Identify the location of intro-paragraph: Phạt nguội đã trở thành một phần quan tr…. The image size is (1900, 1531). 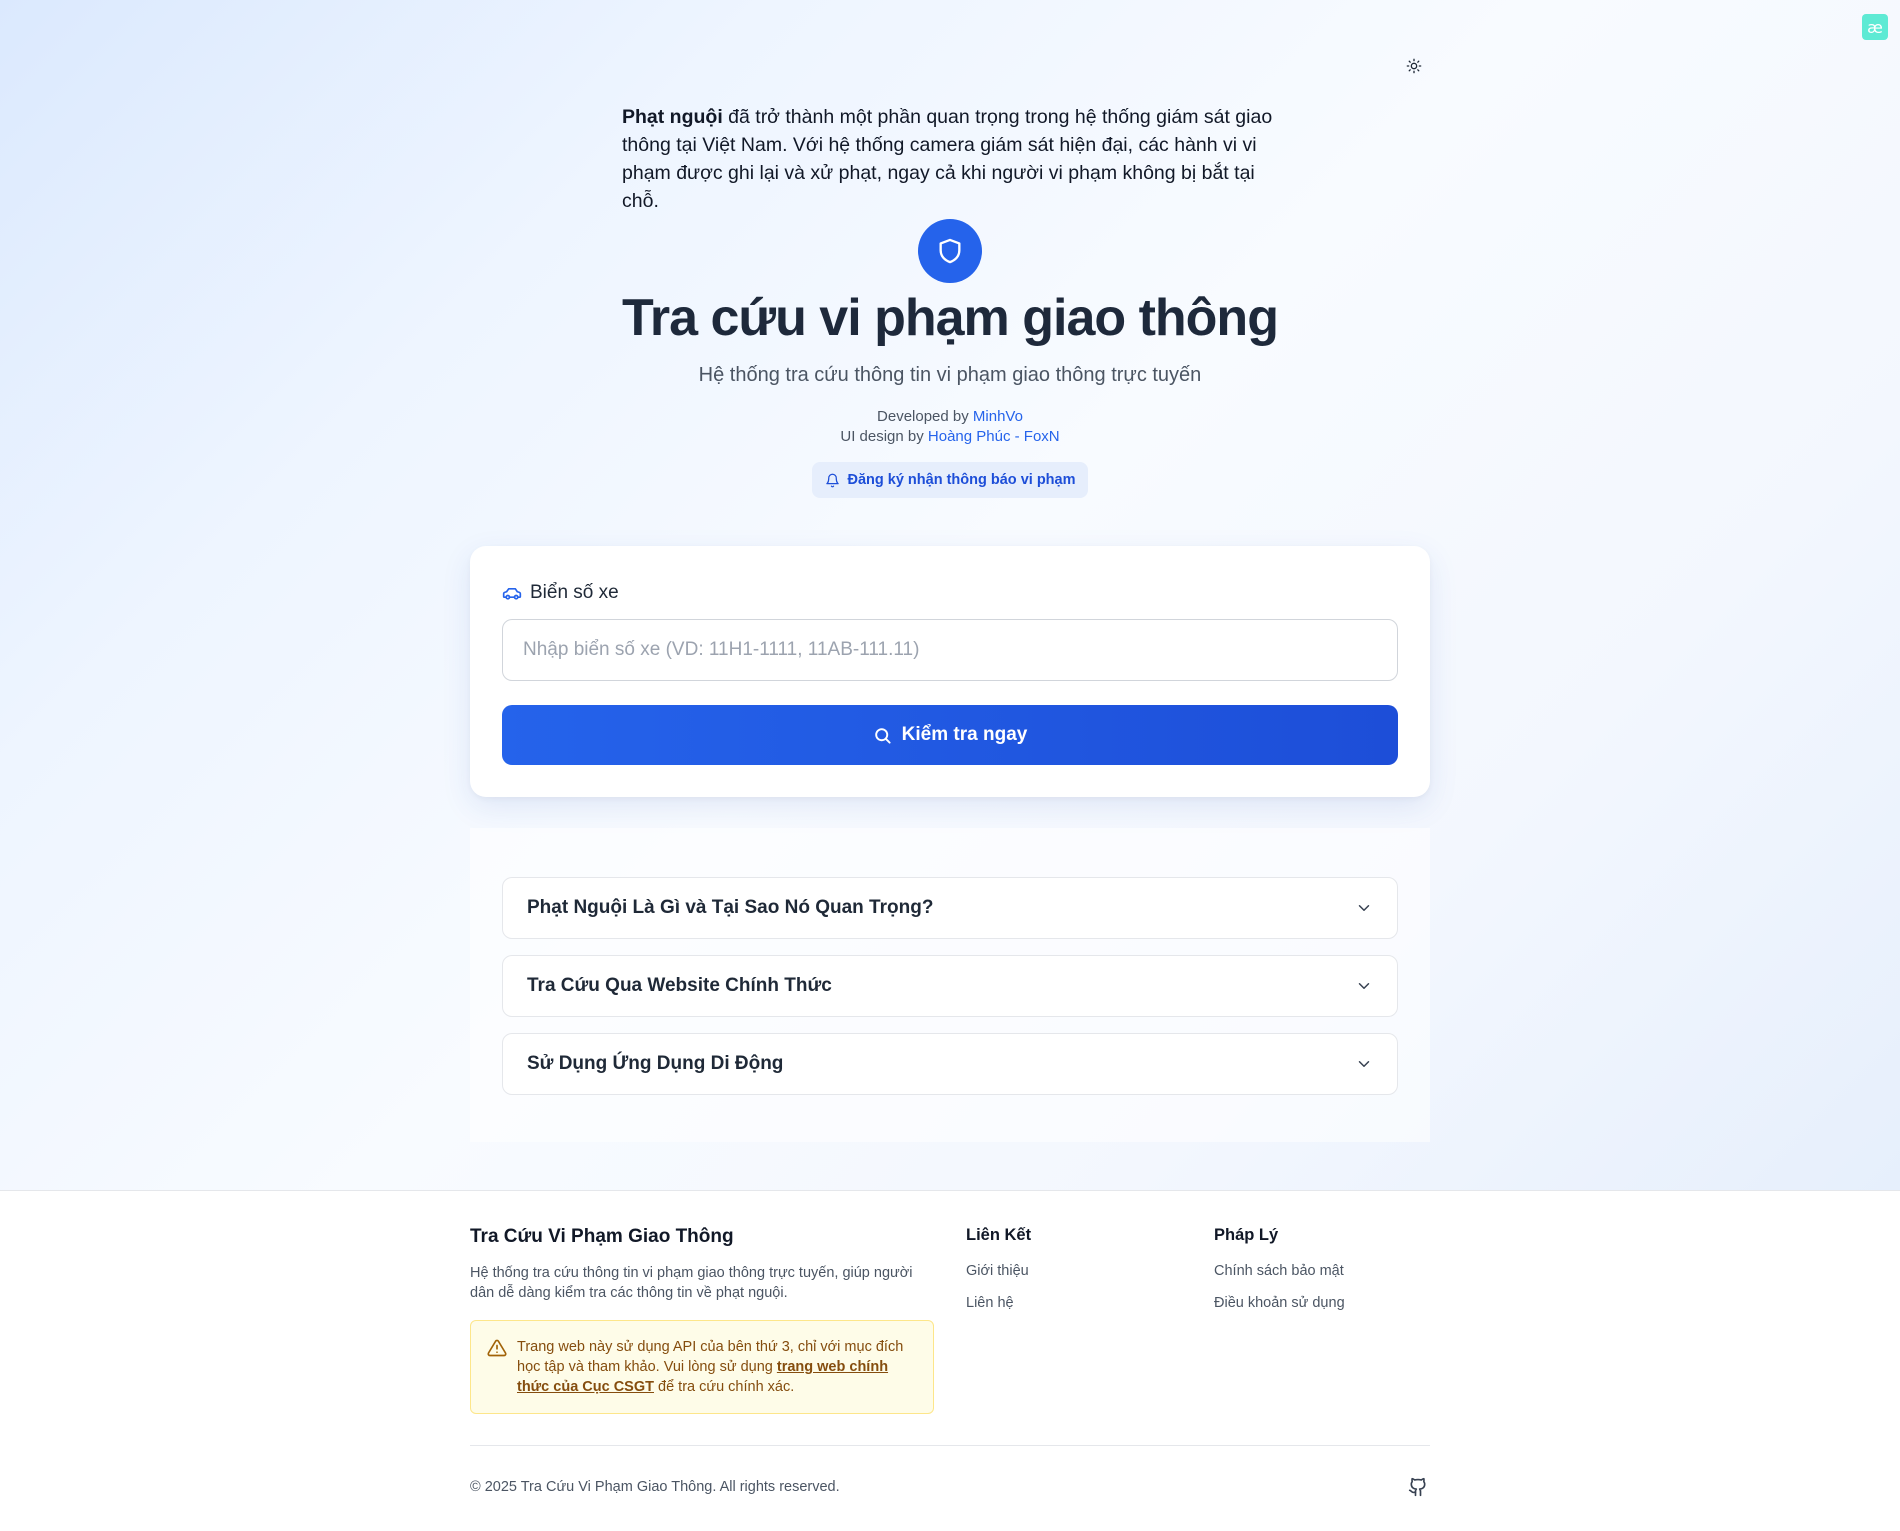
(954, 159).